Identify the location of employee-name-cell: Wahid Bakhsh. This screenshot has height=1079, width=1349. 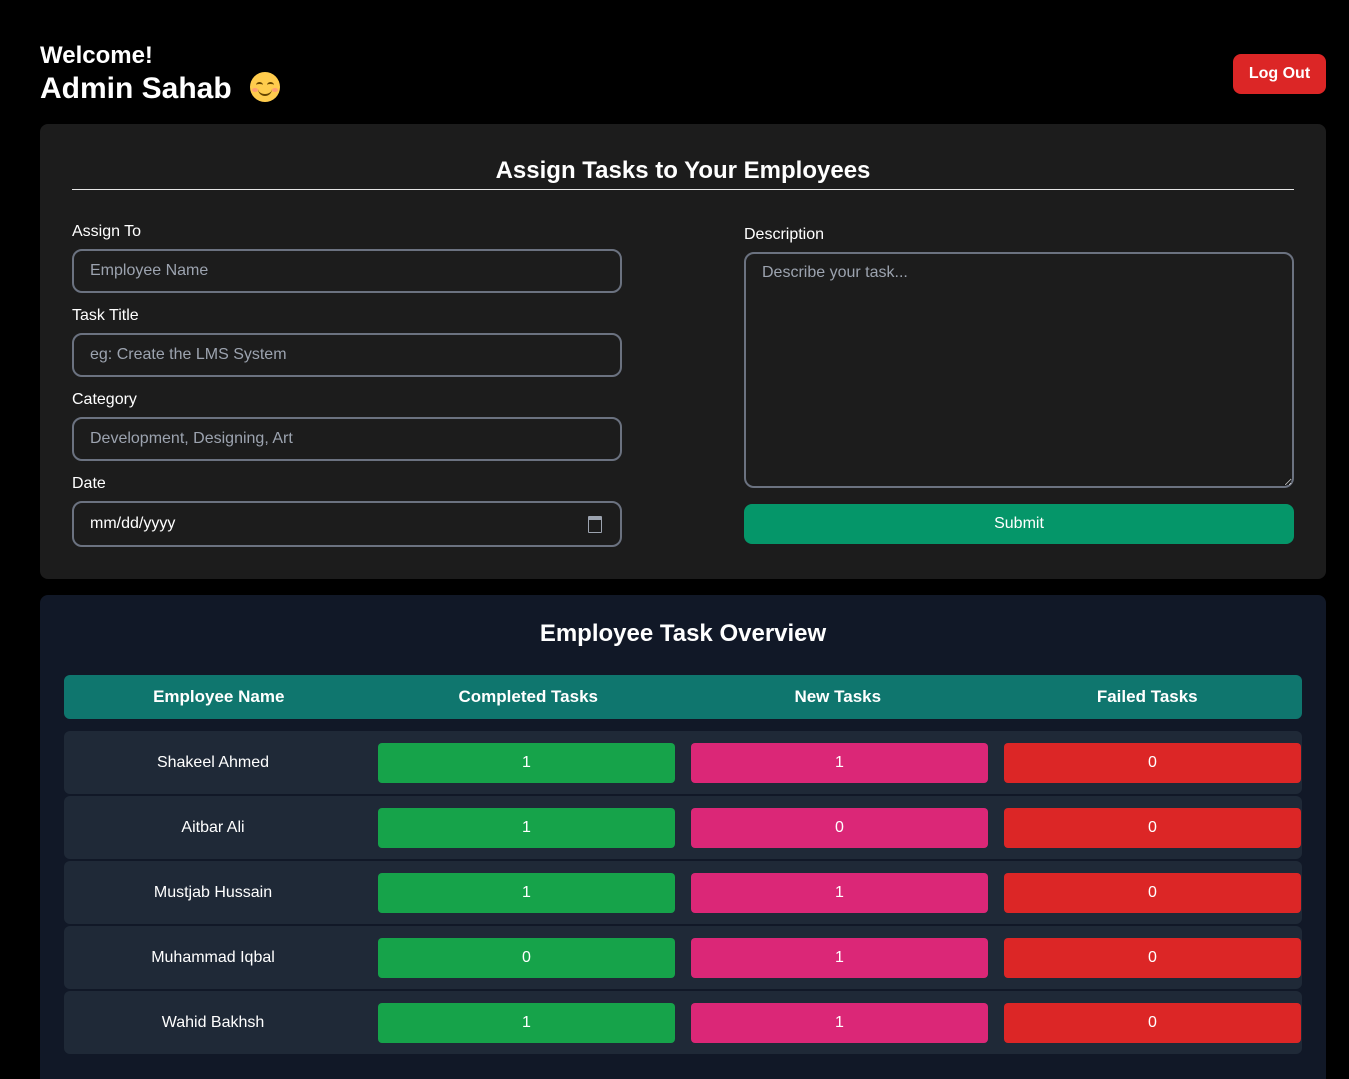
(213, 1022).